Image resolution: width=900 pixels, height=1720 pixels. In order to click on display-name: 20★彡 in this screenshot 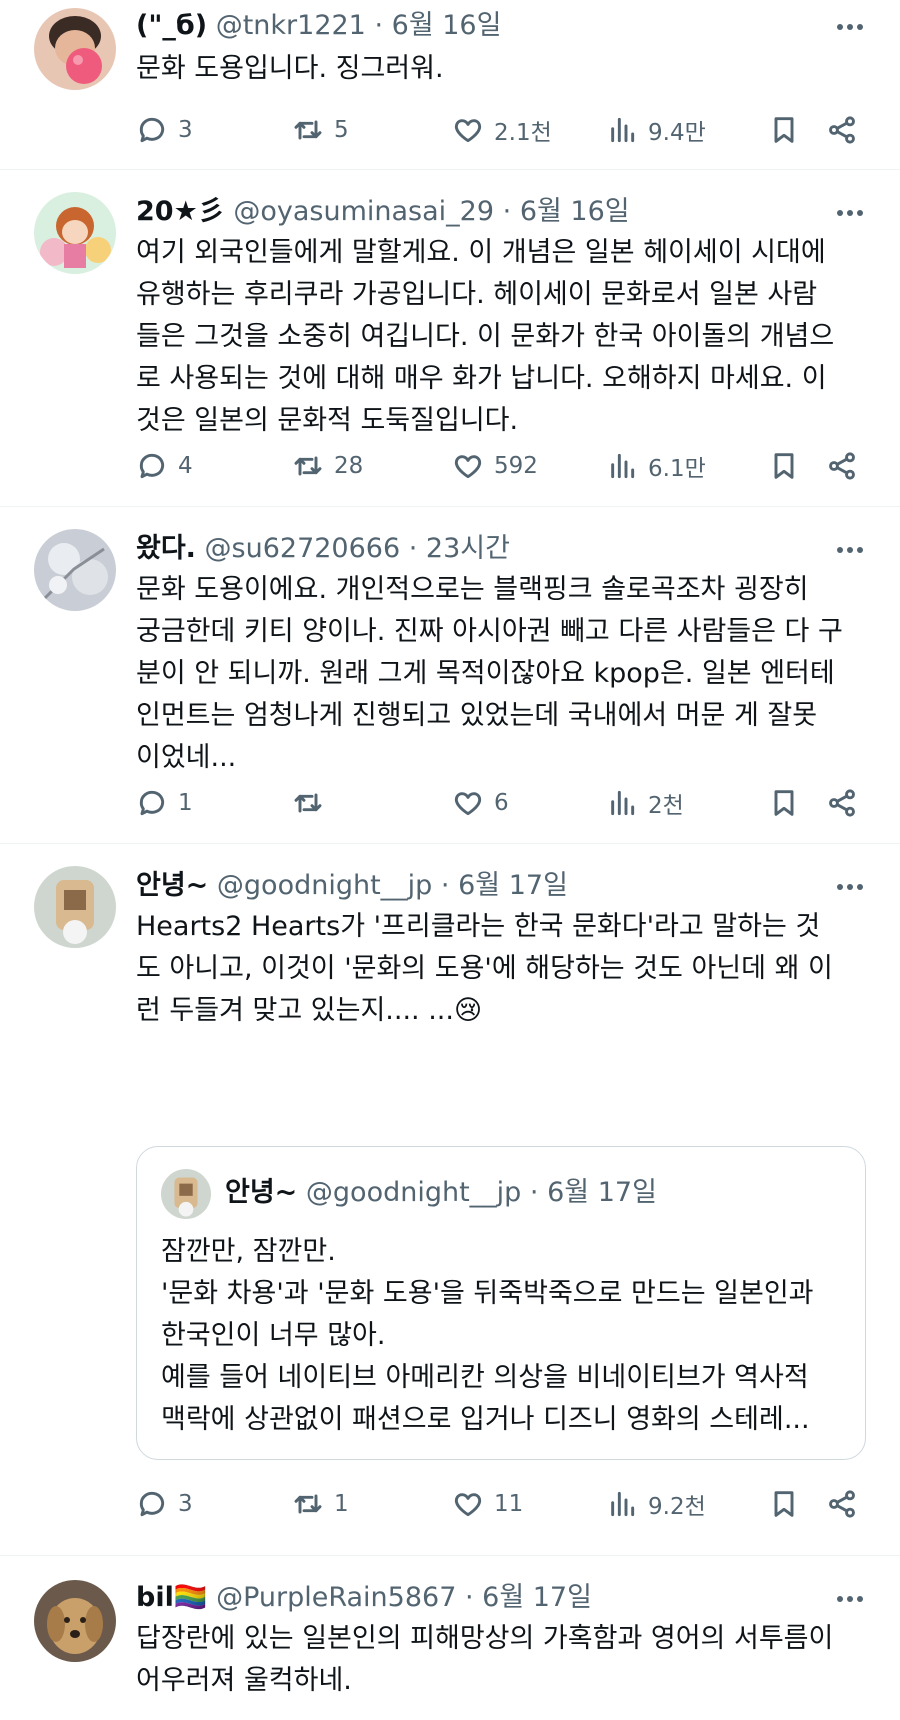, I will do `click(180, 211)`.